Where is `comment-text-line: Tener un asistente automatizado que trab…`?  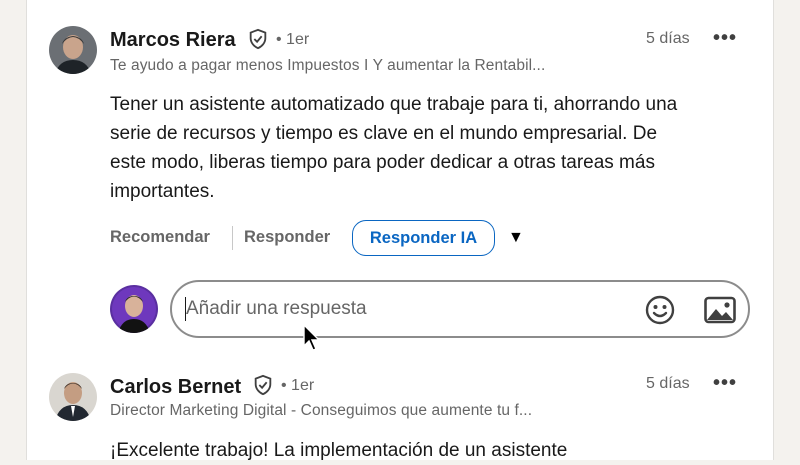
comment-text-line: Tener un asistente automatizado que trab… is located at coordinates (394, 104).